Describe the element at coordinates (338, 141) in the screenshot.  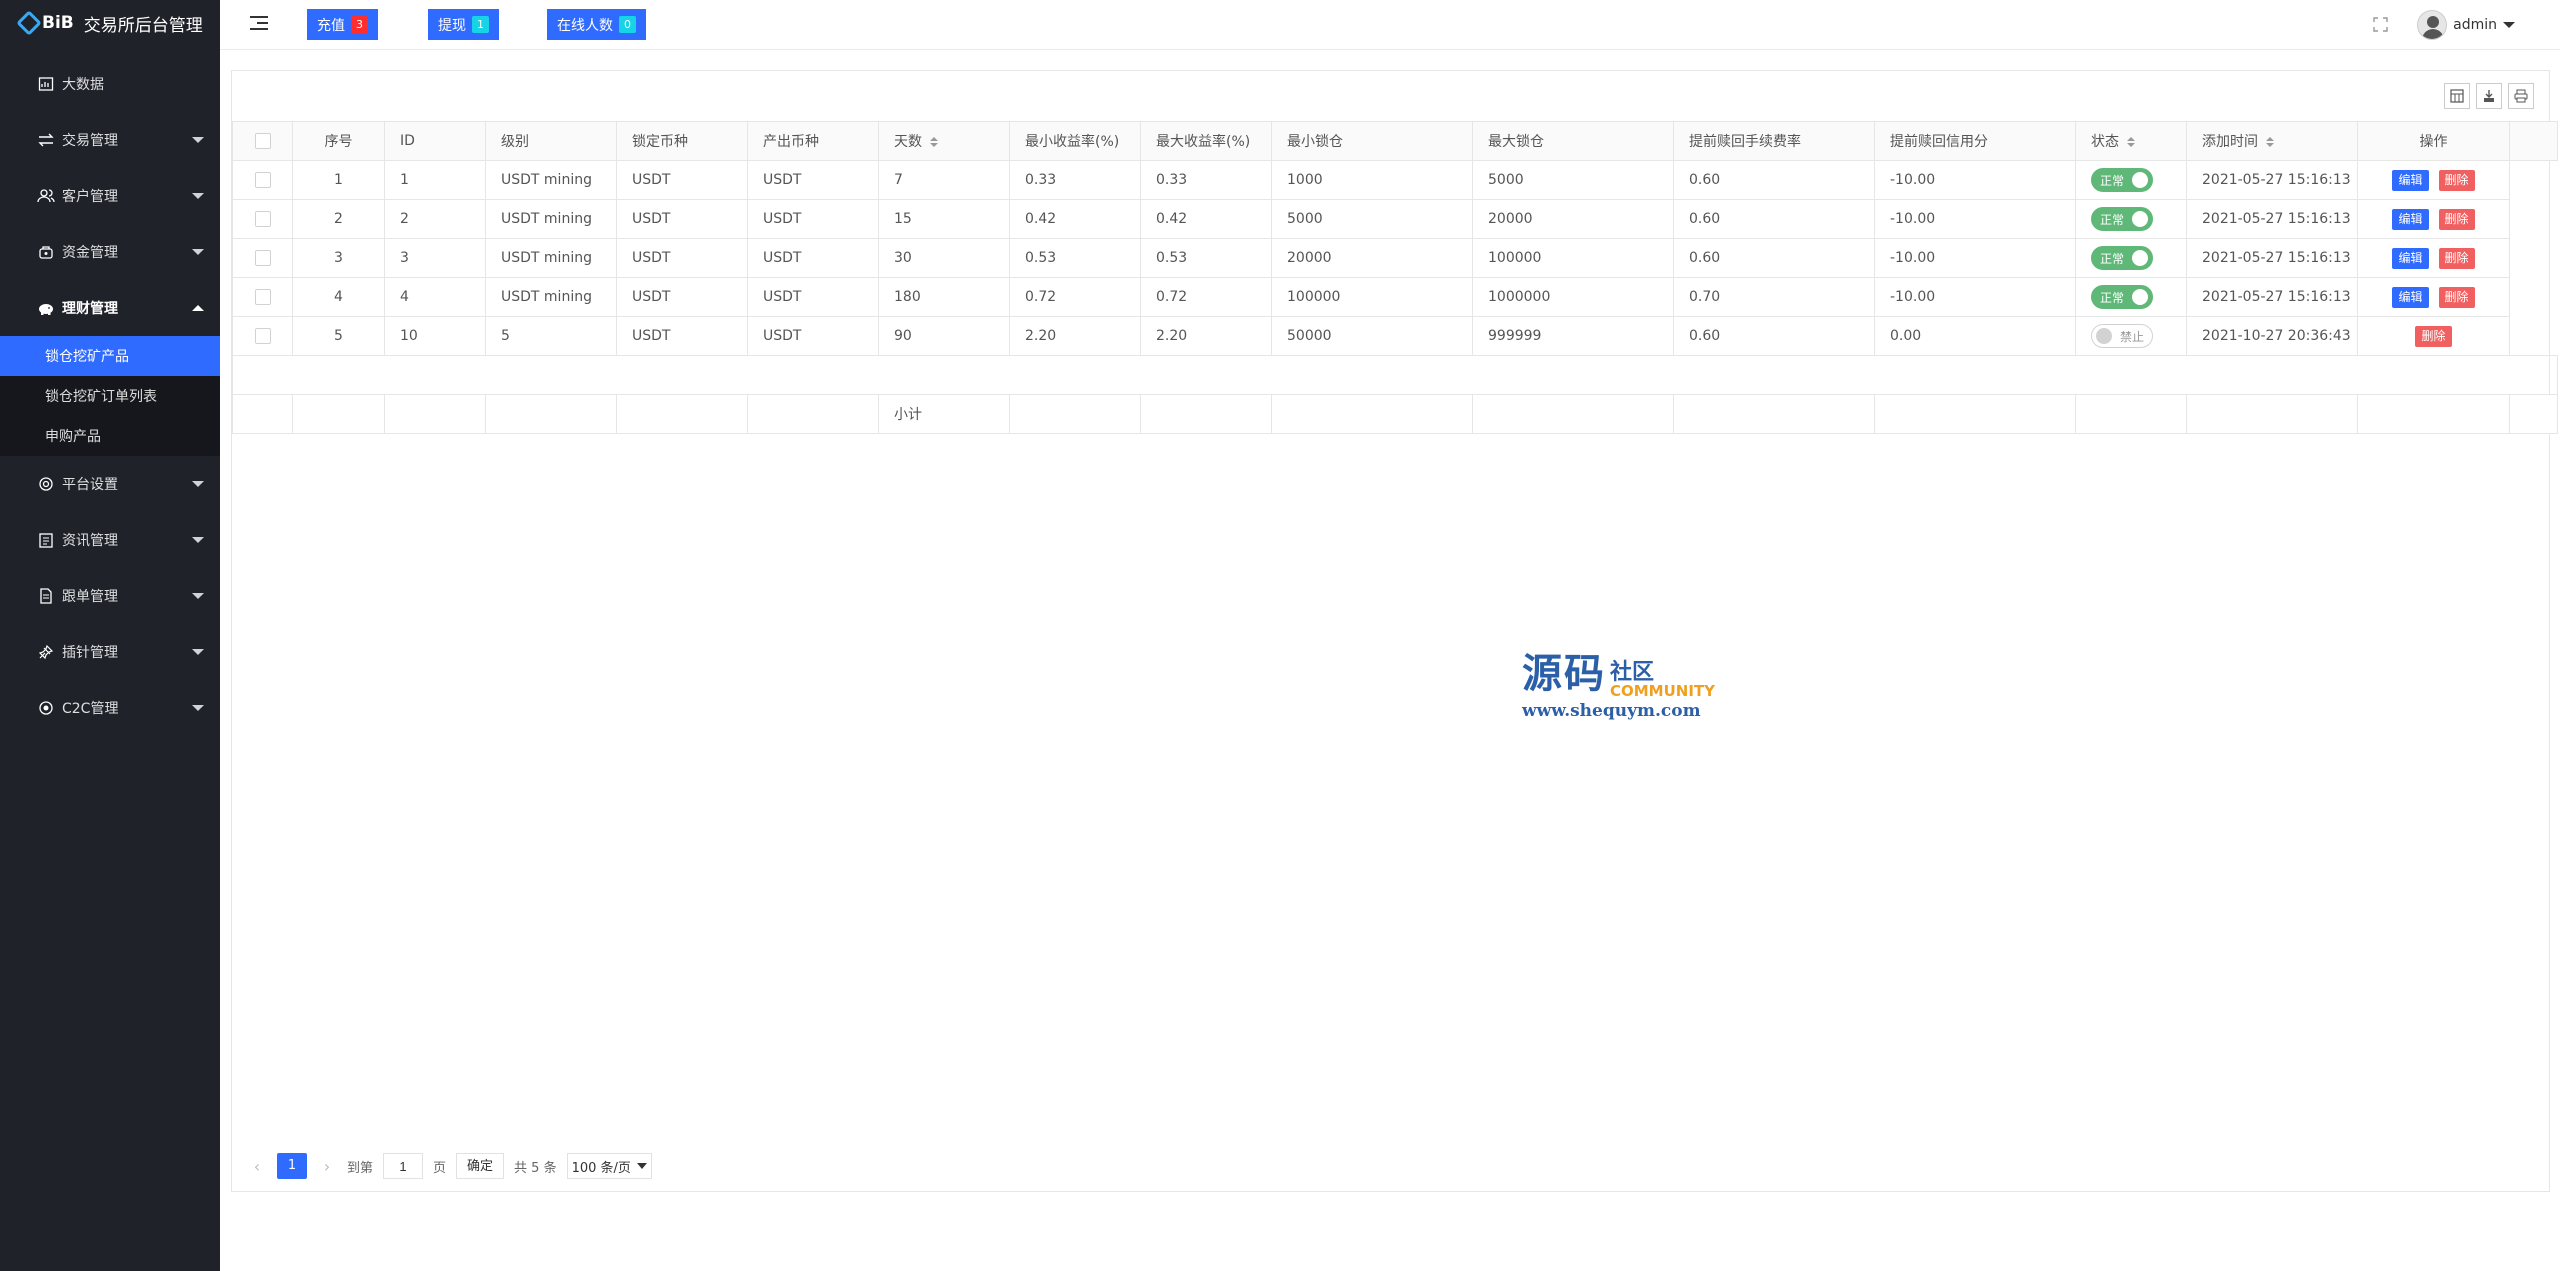
I see `column-header: 序号` at that location.